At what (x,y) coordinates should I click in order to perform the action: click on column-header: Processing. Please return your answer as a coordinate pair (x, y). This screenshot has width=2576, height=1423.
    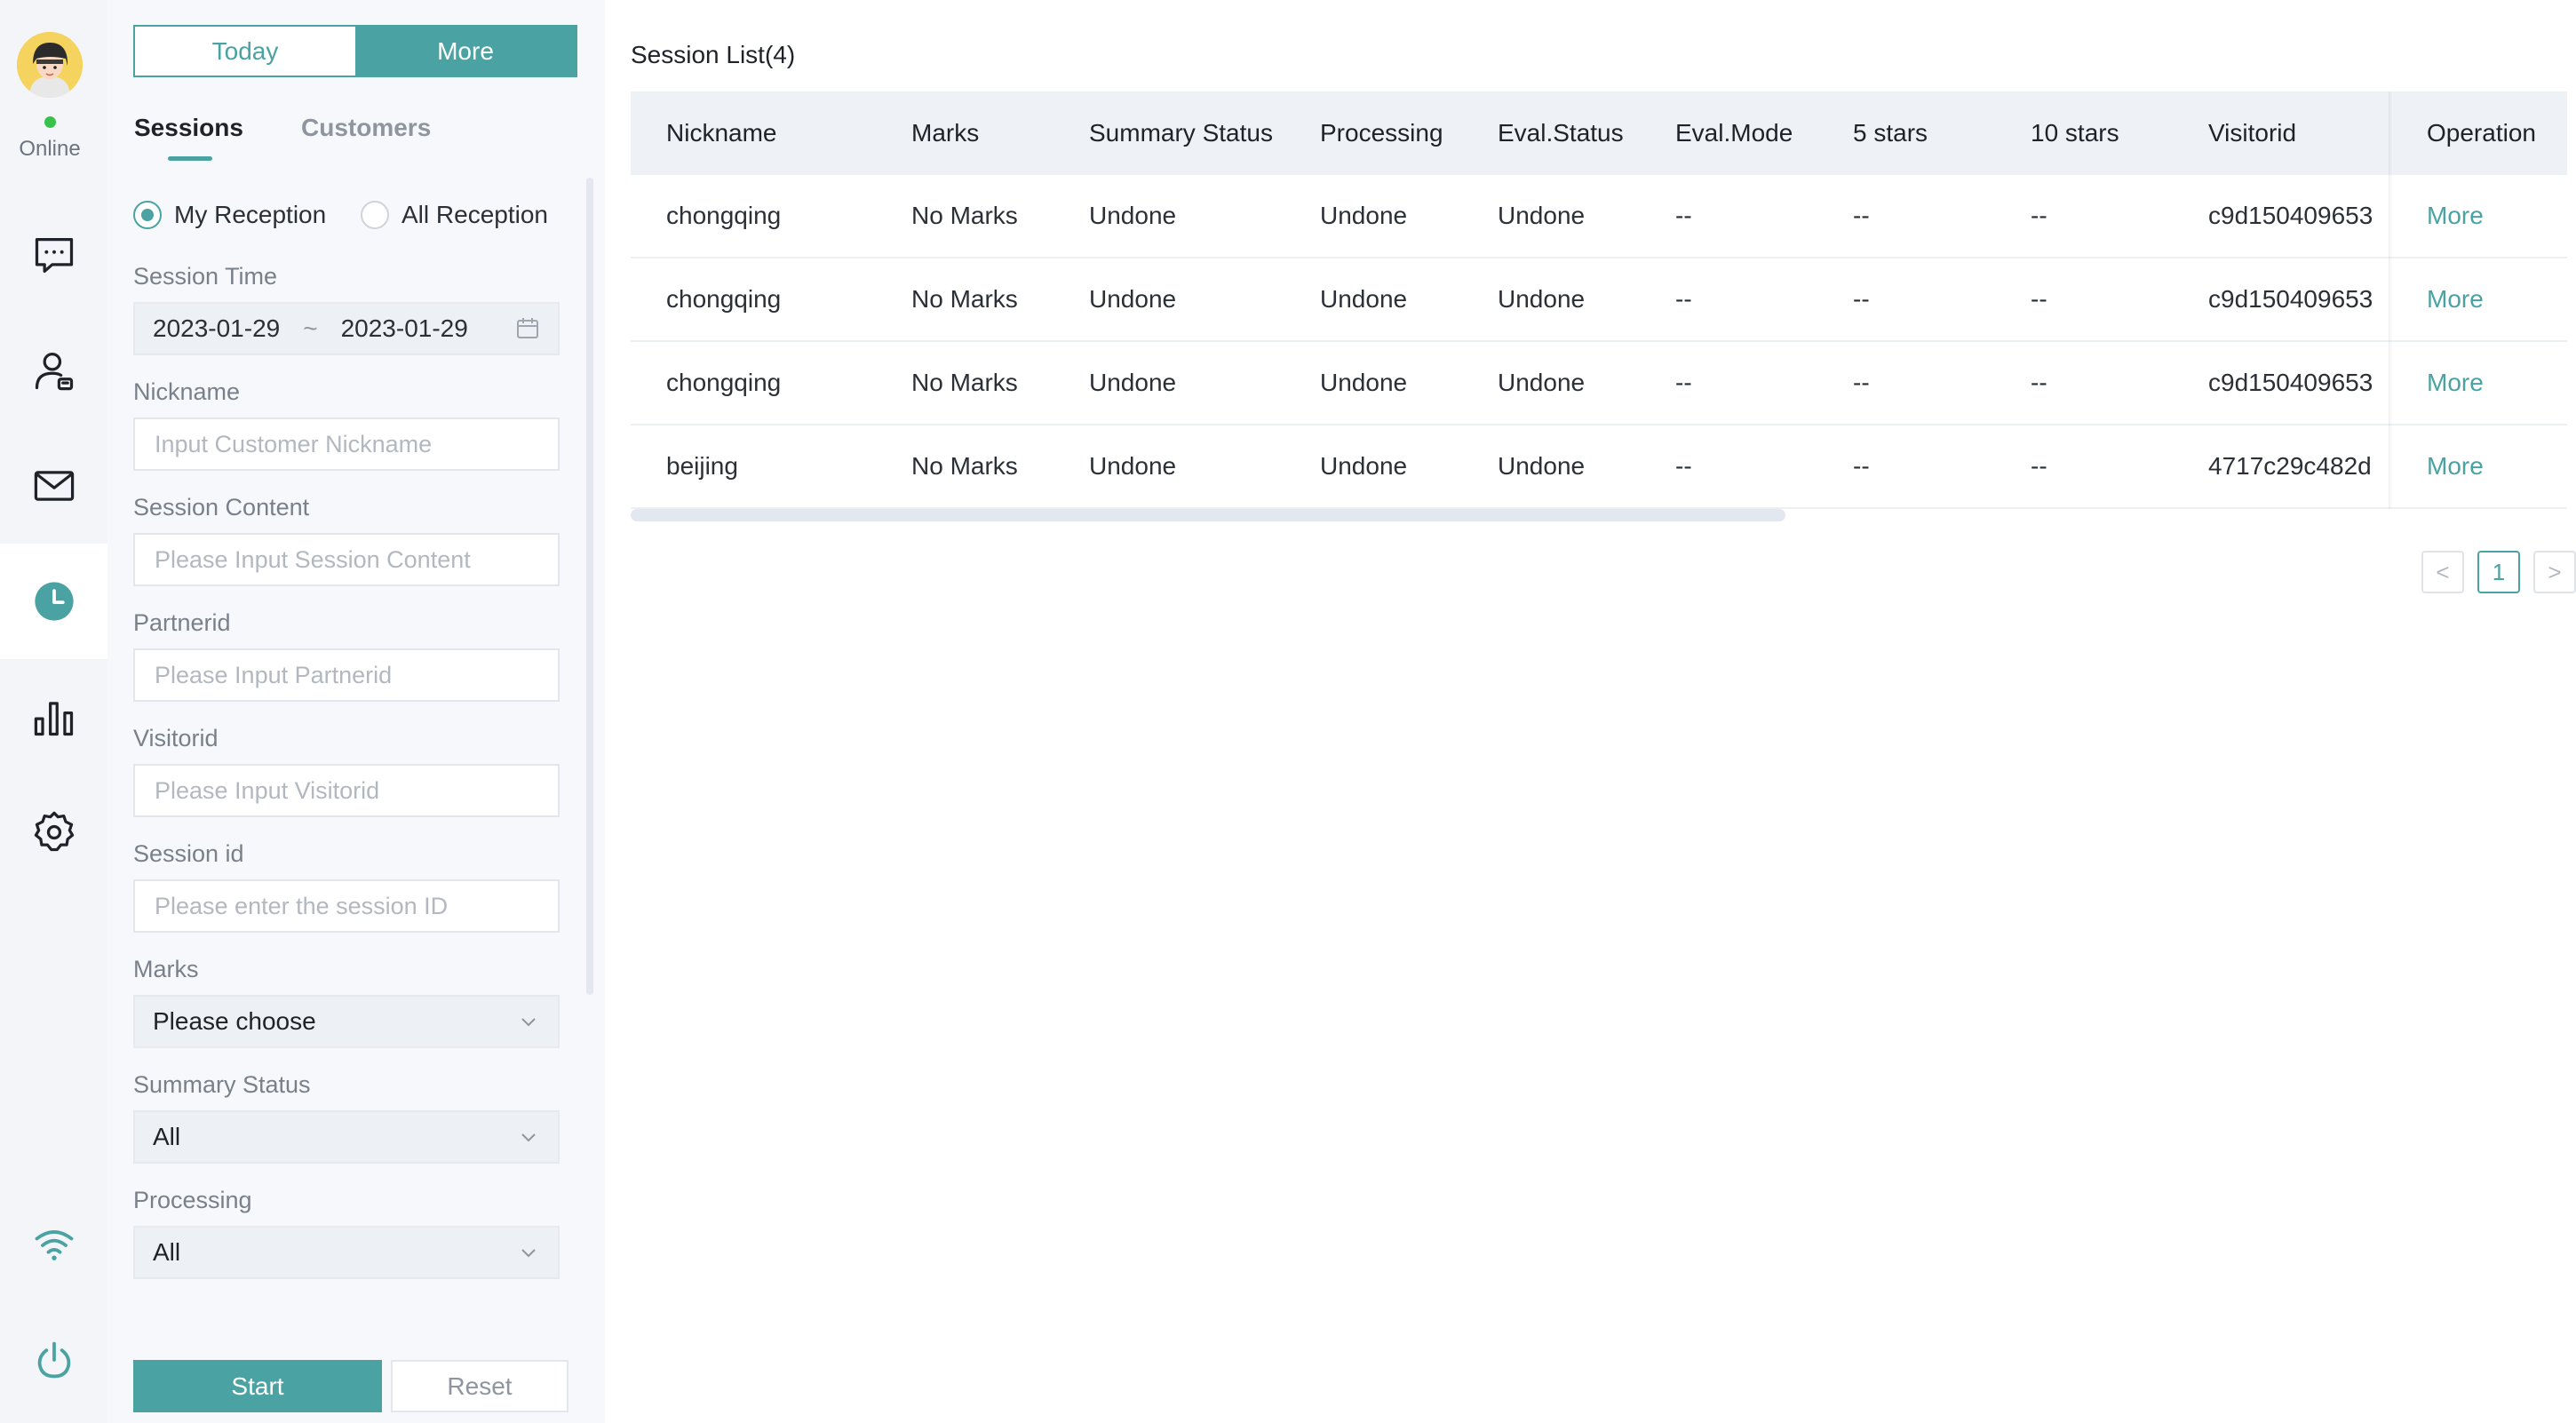
    Looking at the image, I should click on (1381, 133).